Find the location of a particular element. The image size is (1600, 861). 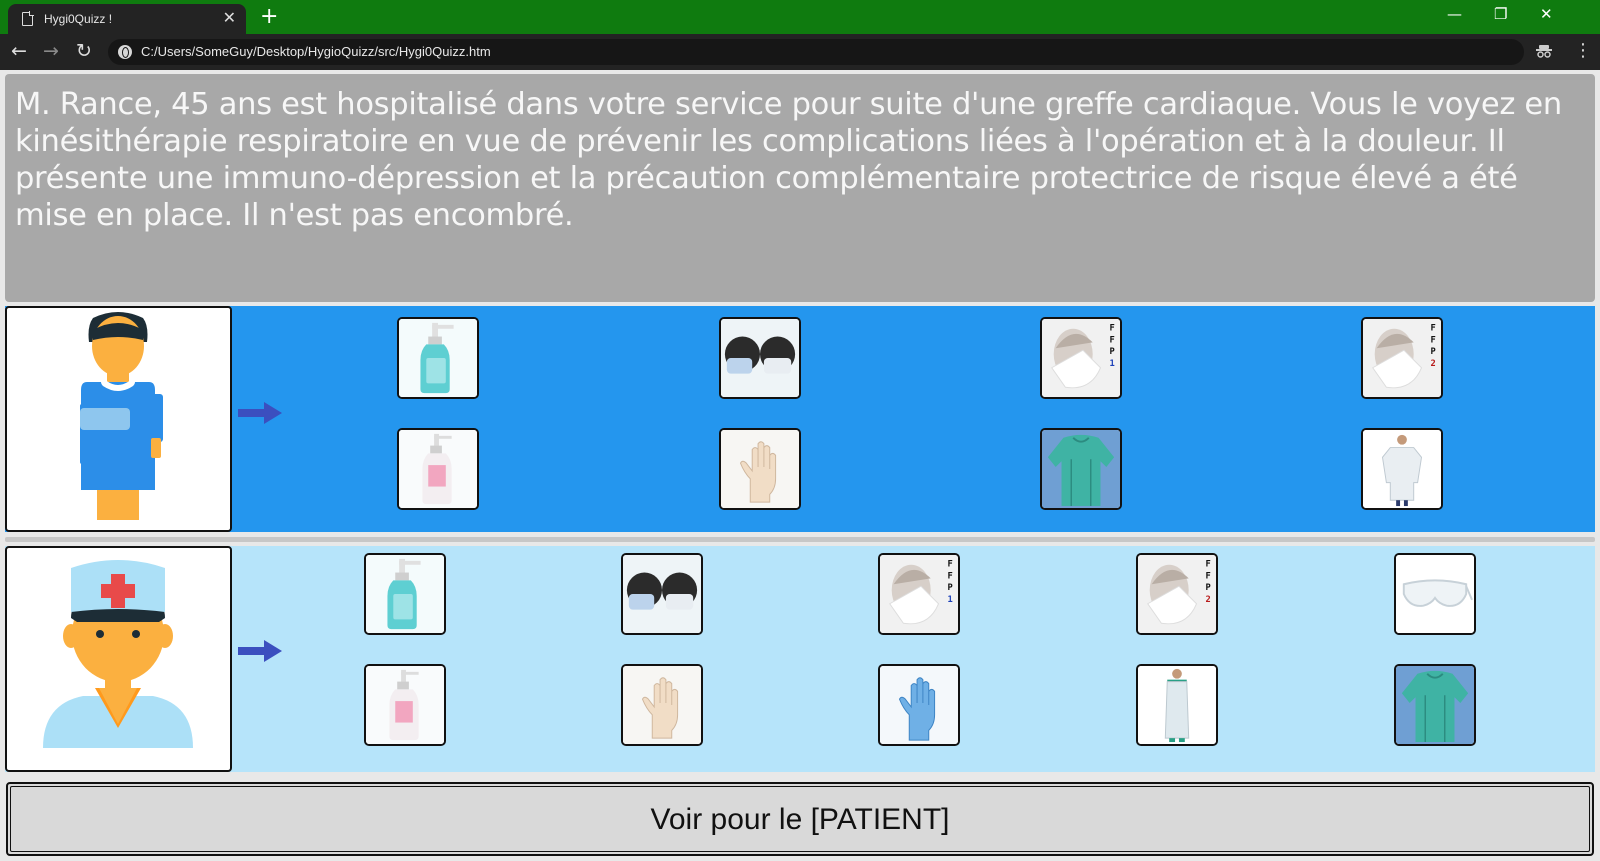

latex-glove-icon is located at coordinates (662, 705).